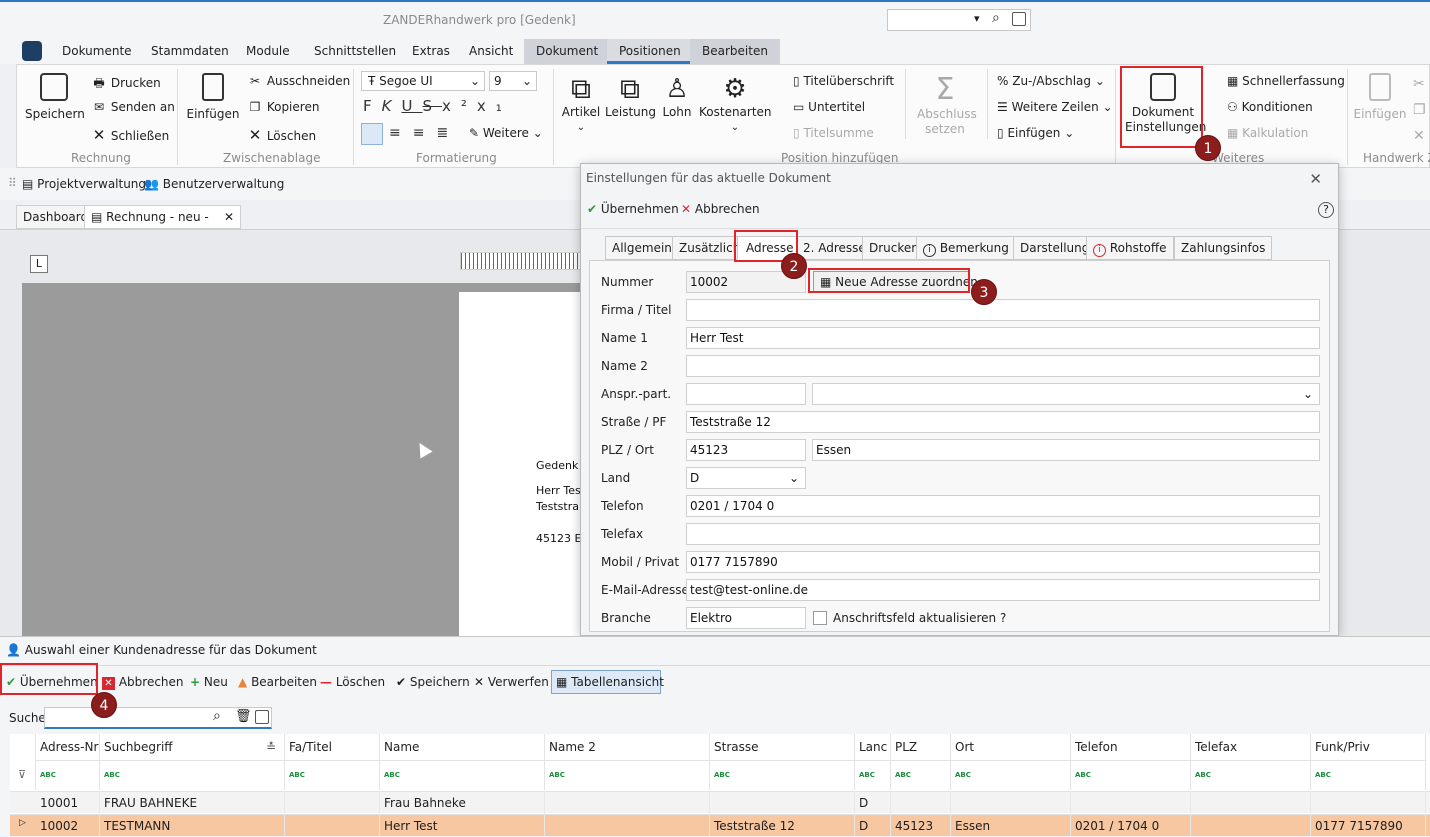 This screenshot has width=1430, height=837. I want to click on menu-schnittstellen: Schnittstellen, so click(355, 53).